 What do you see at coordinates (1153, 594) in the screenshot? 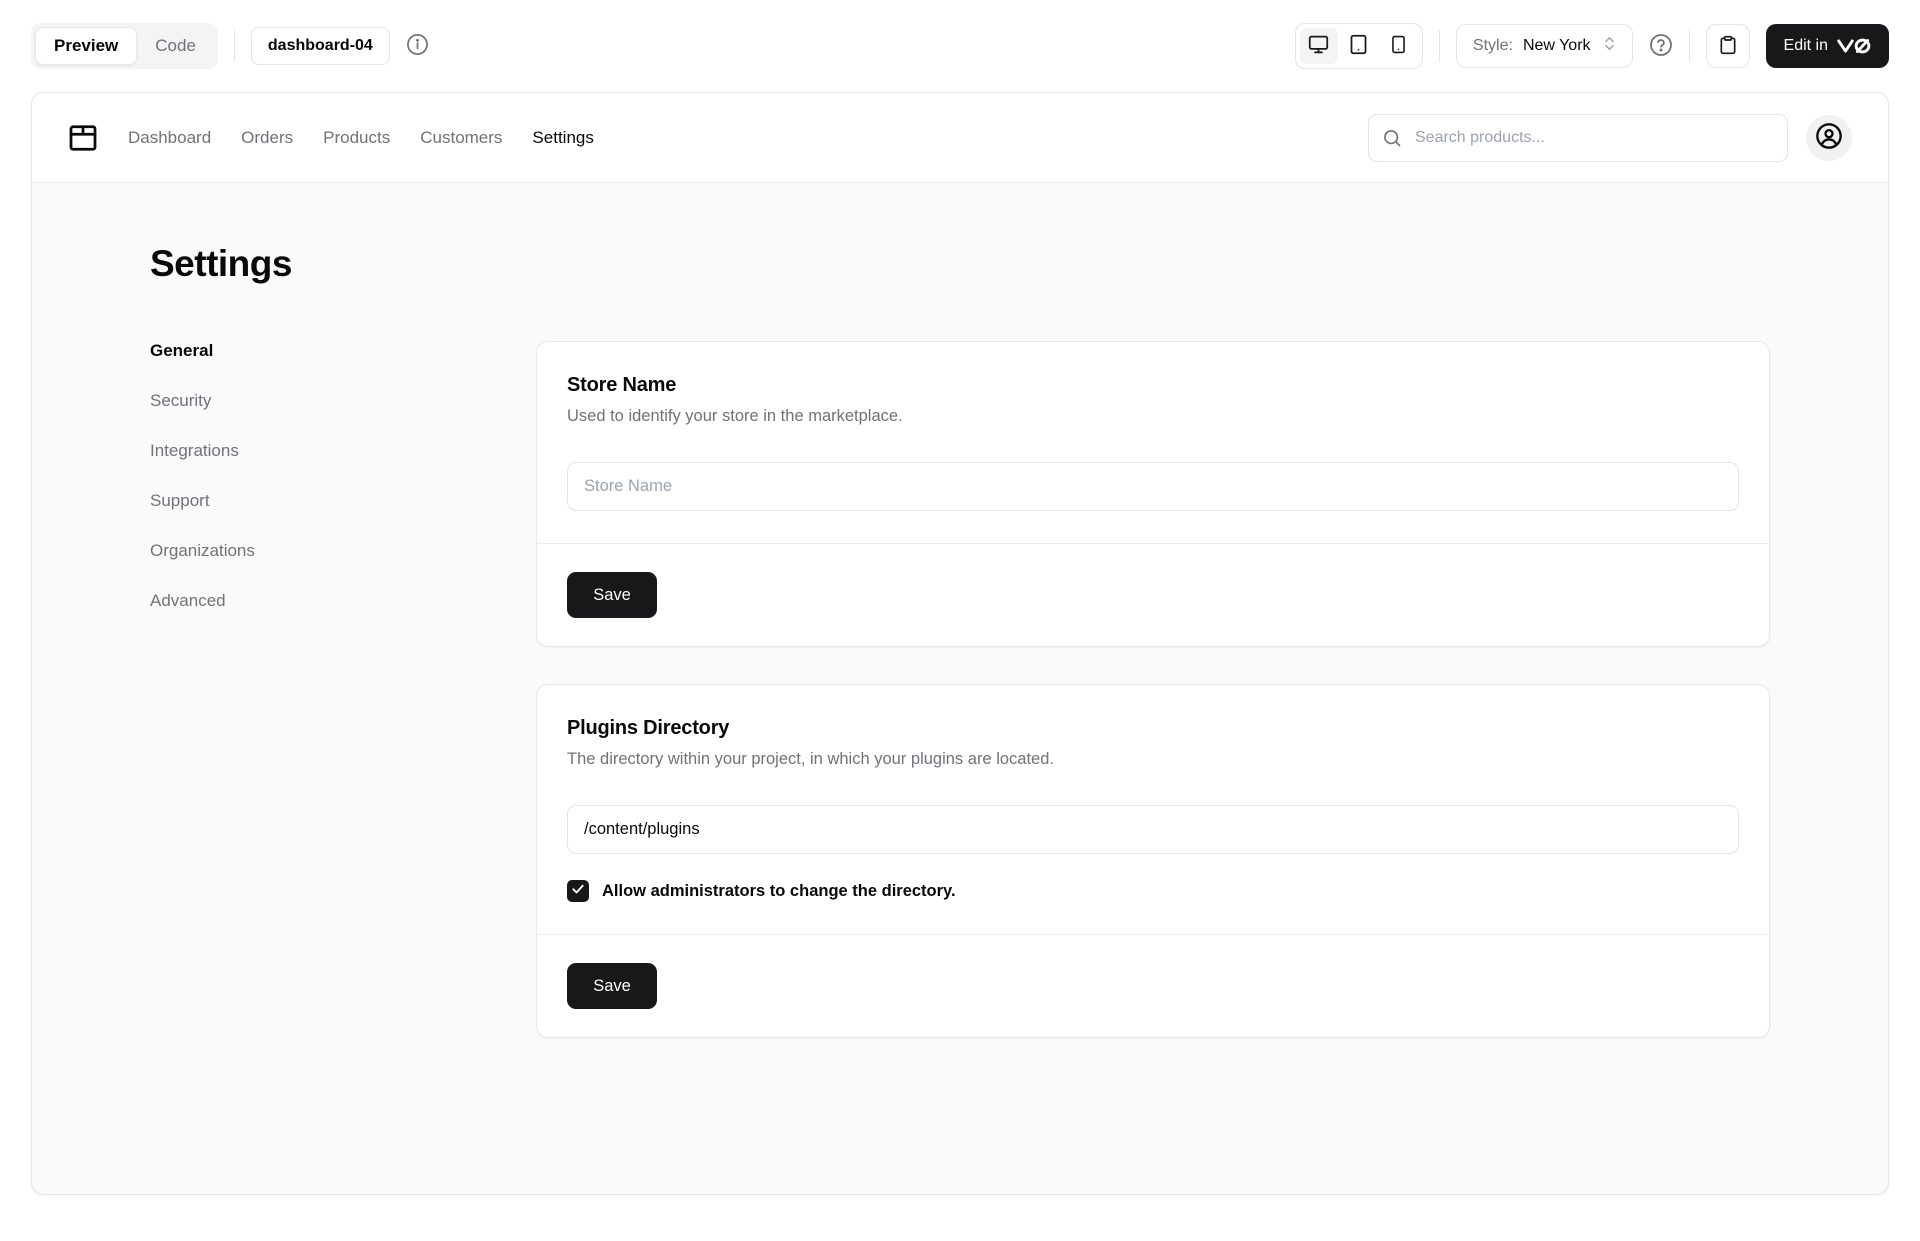
I see `store-name-card-footer: Save` at bounding box center [1153, 594].